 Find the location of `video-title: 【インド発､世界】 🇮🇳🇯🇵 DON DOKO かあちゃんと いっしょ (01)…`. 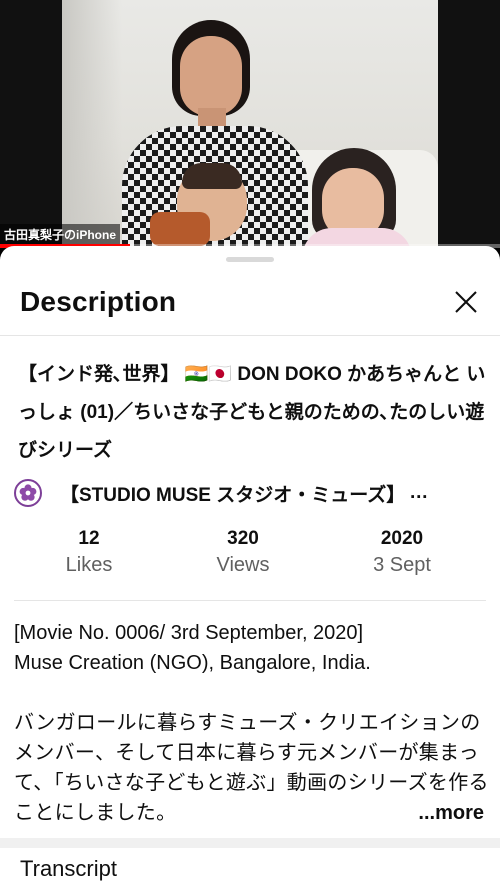

video-title: 【インド発､世界】 🇮🇳🇯🇵 DON DOKO かあちゃんと いっしょ (01)… is located at coordinates (252, 412).